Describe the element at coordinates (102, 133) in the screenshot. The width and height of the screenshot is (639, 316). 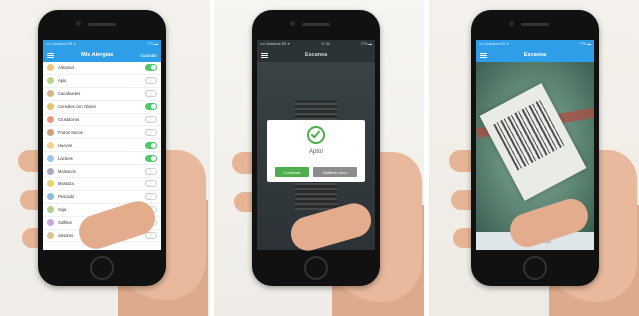
I see `list-item: Frutos Secos` at that location.